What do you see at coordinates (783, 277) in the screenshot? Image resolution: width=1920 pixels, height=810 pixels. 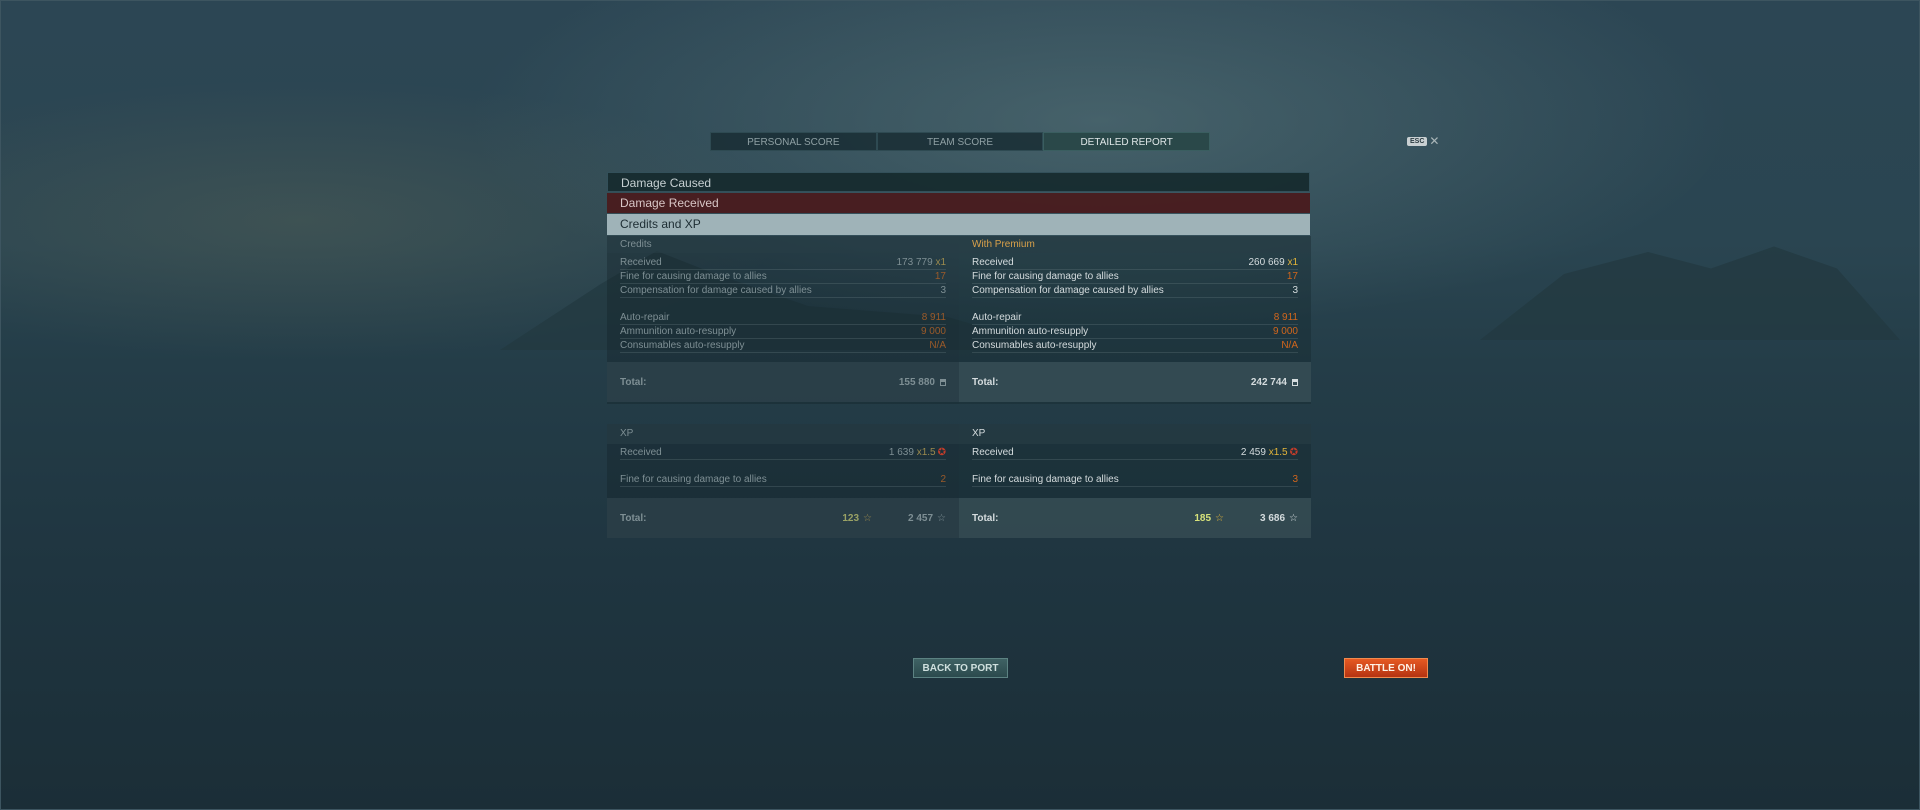 I see `credits-row-fine: Fine for causing damage to allies 17` at bounding box center [783, 277].